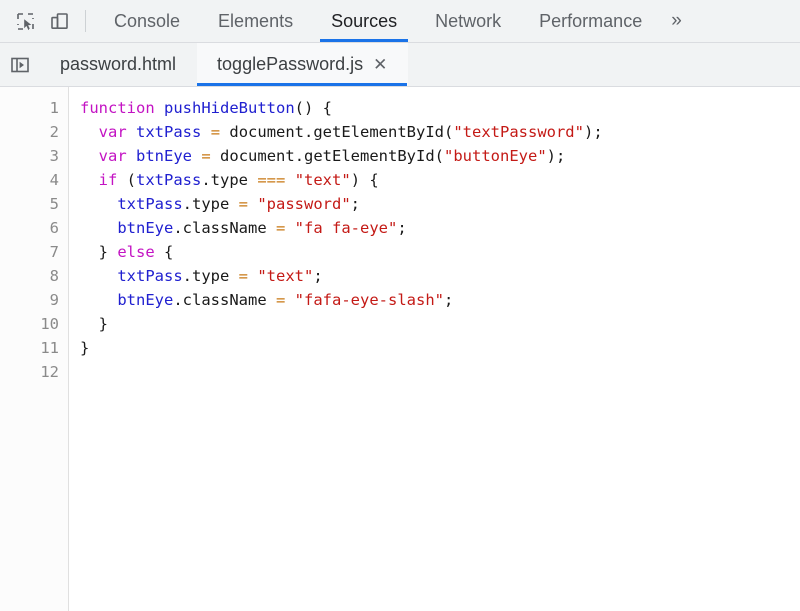  I want to click on code-token: "textPassword", so click(518, 132).